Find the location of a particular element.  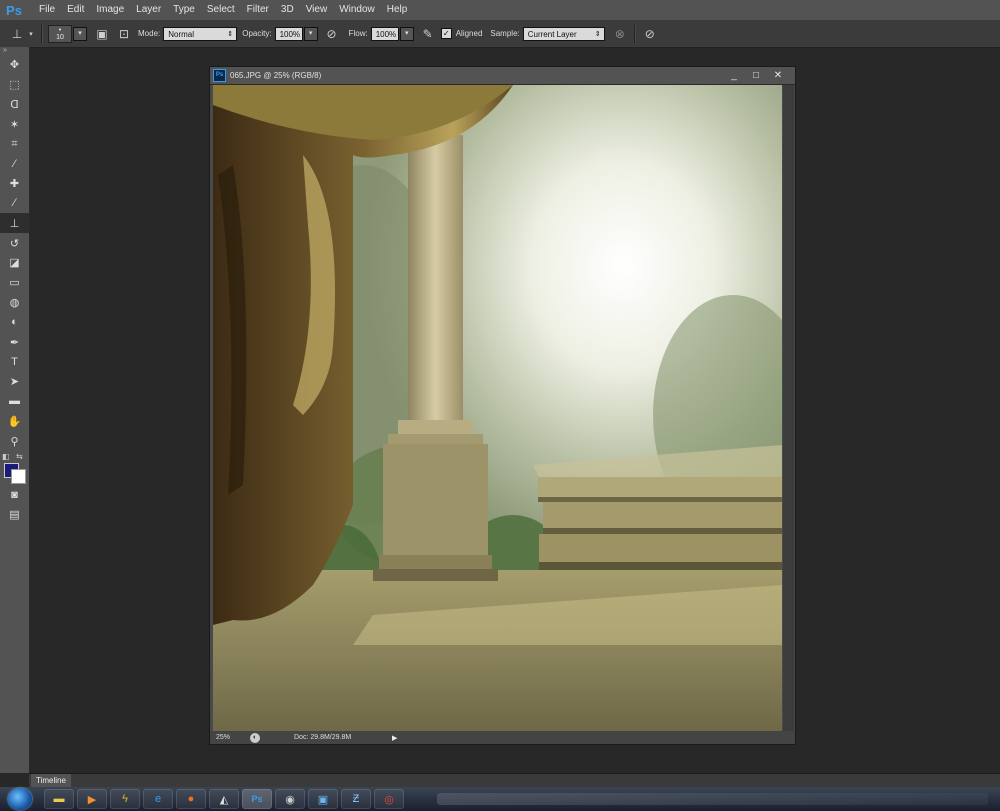

media-player-icon: ▶ is located at coordinates (92, 799).